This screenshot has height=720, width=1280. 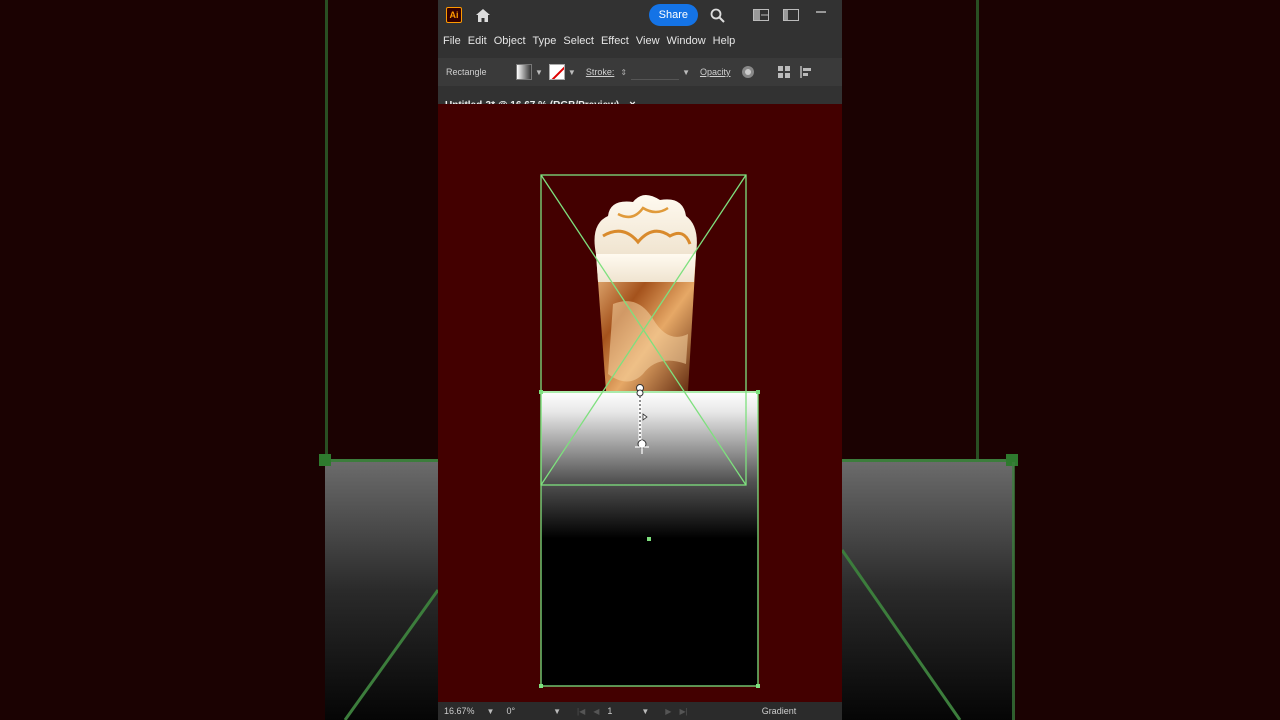 What do you see at coordinates (791, 15) in the screenshot?
I see `workspace-icon` at bounding box center [791, 15].